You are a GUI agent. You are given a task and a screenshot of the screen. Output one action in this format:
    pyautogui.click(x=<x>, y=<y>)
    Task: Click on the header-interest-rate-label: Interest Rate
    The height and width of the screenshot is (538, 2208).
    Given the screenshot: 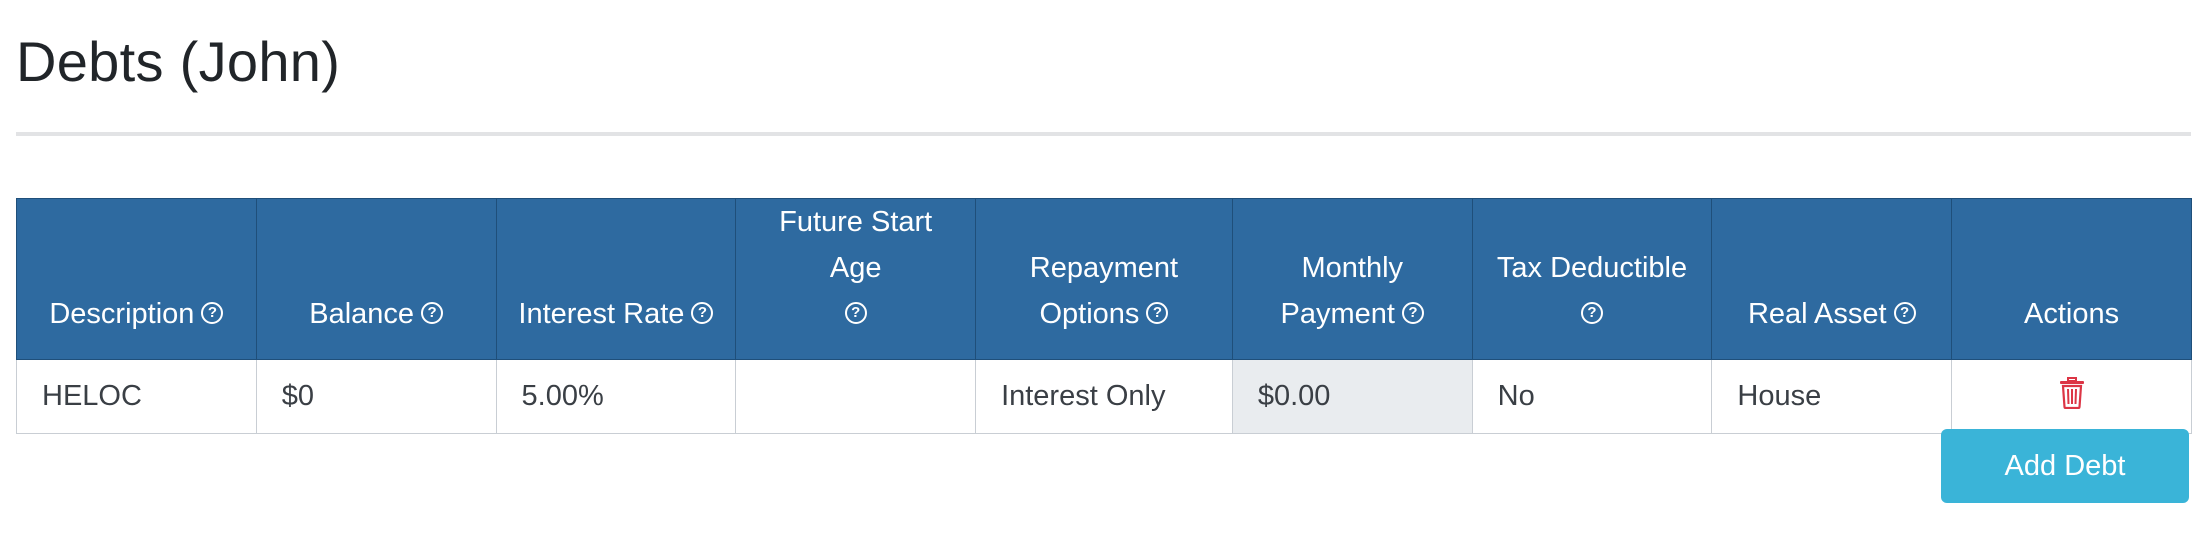 What is the action you would take?
    pyautogui.click(x=601, y=314)
    